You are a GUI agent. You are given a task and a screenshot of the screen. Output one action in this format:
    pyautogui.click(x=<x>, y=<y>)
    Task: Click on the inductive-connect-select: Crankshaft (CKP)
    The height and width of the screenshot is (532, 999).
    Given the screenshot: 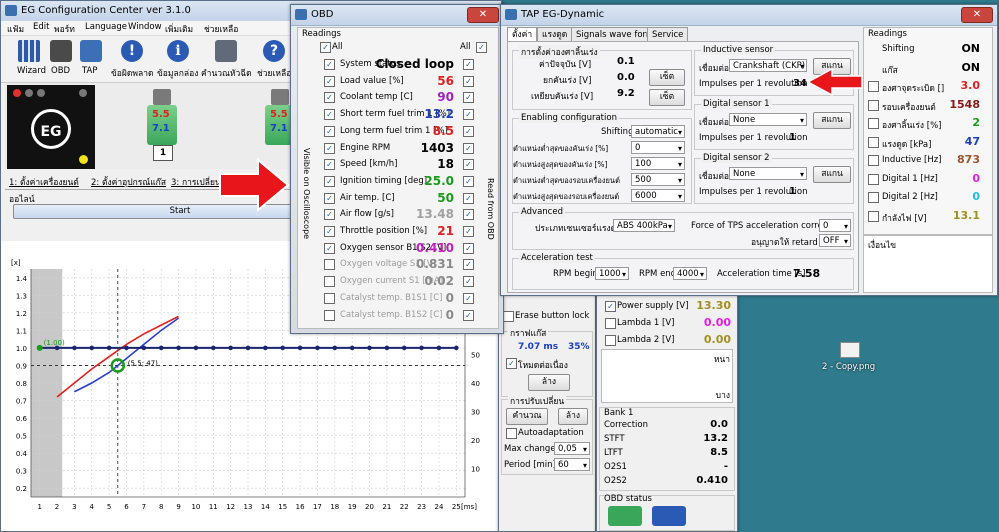 What is the action you would take?
    pyautogui.click(x=768, y=66)
    